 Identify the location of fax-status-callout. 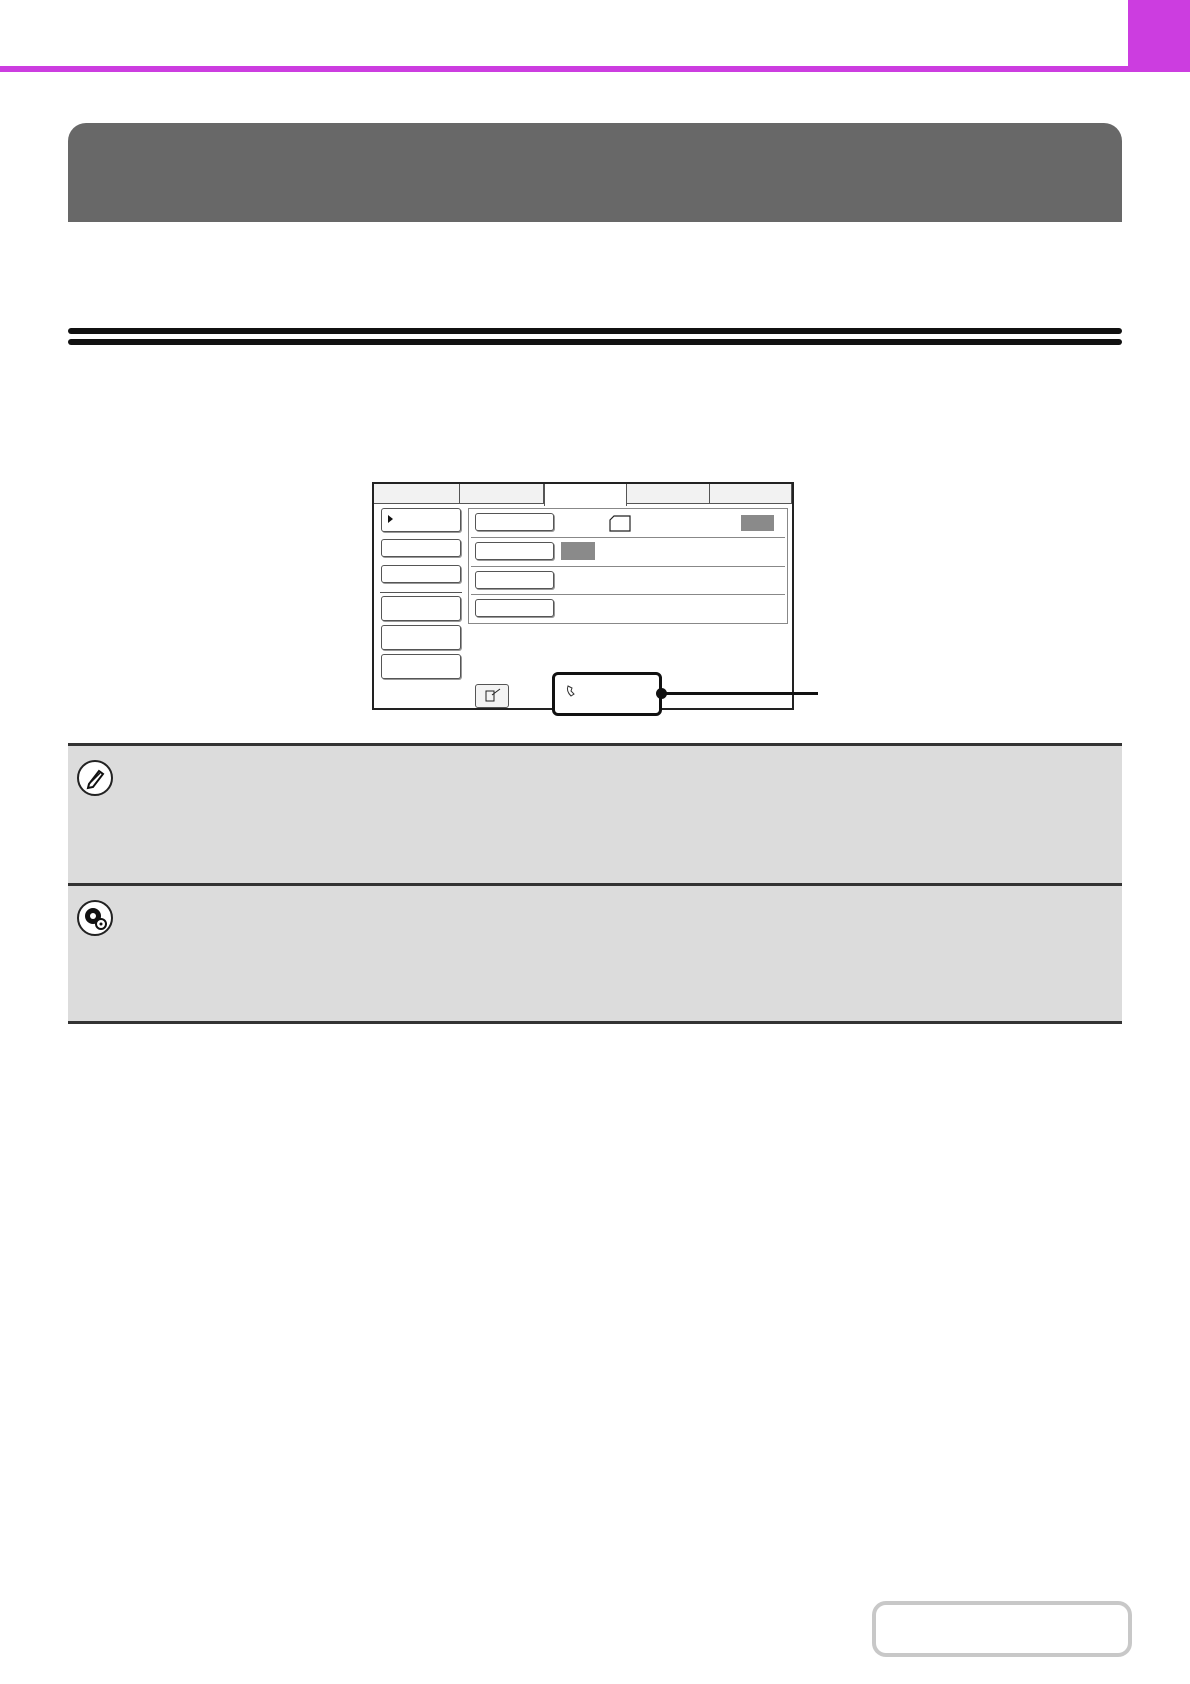
(607, 694).